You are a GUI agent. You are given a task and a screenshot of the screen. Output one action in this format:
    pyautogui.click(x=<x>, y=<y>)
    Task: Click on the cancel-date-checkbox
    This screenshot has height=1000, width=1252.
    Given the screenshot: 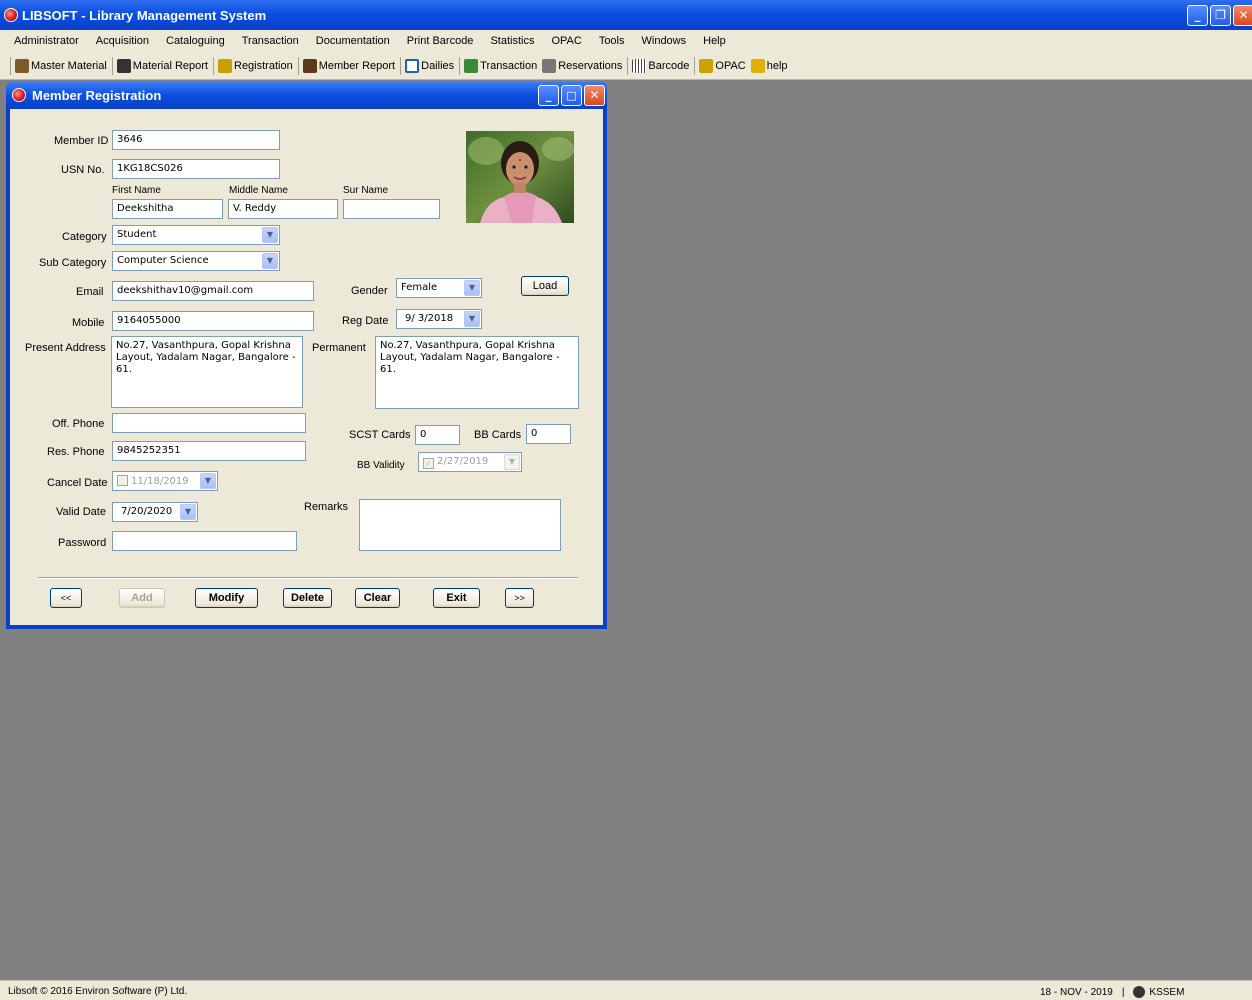 What is the action you would take?
    pyautogui.click(x=122, y=480)
    